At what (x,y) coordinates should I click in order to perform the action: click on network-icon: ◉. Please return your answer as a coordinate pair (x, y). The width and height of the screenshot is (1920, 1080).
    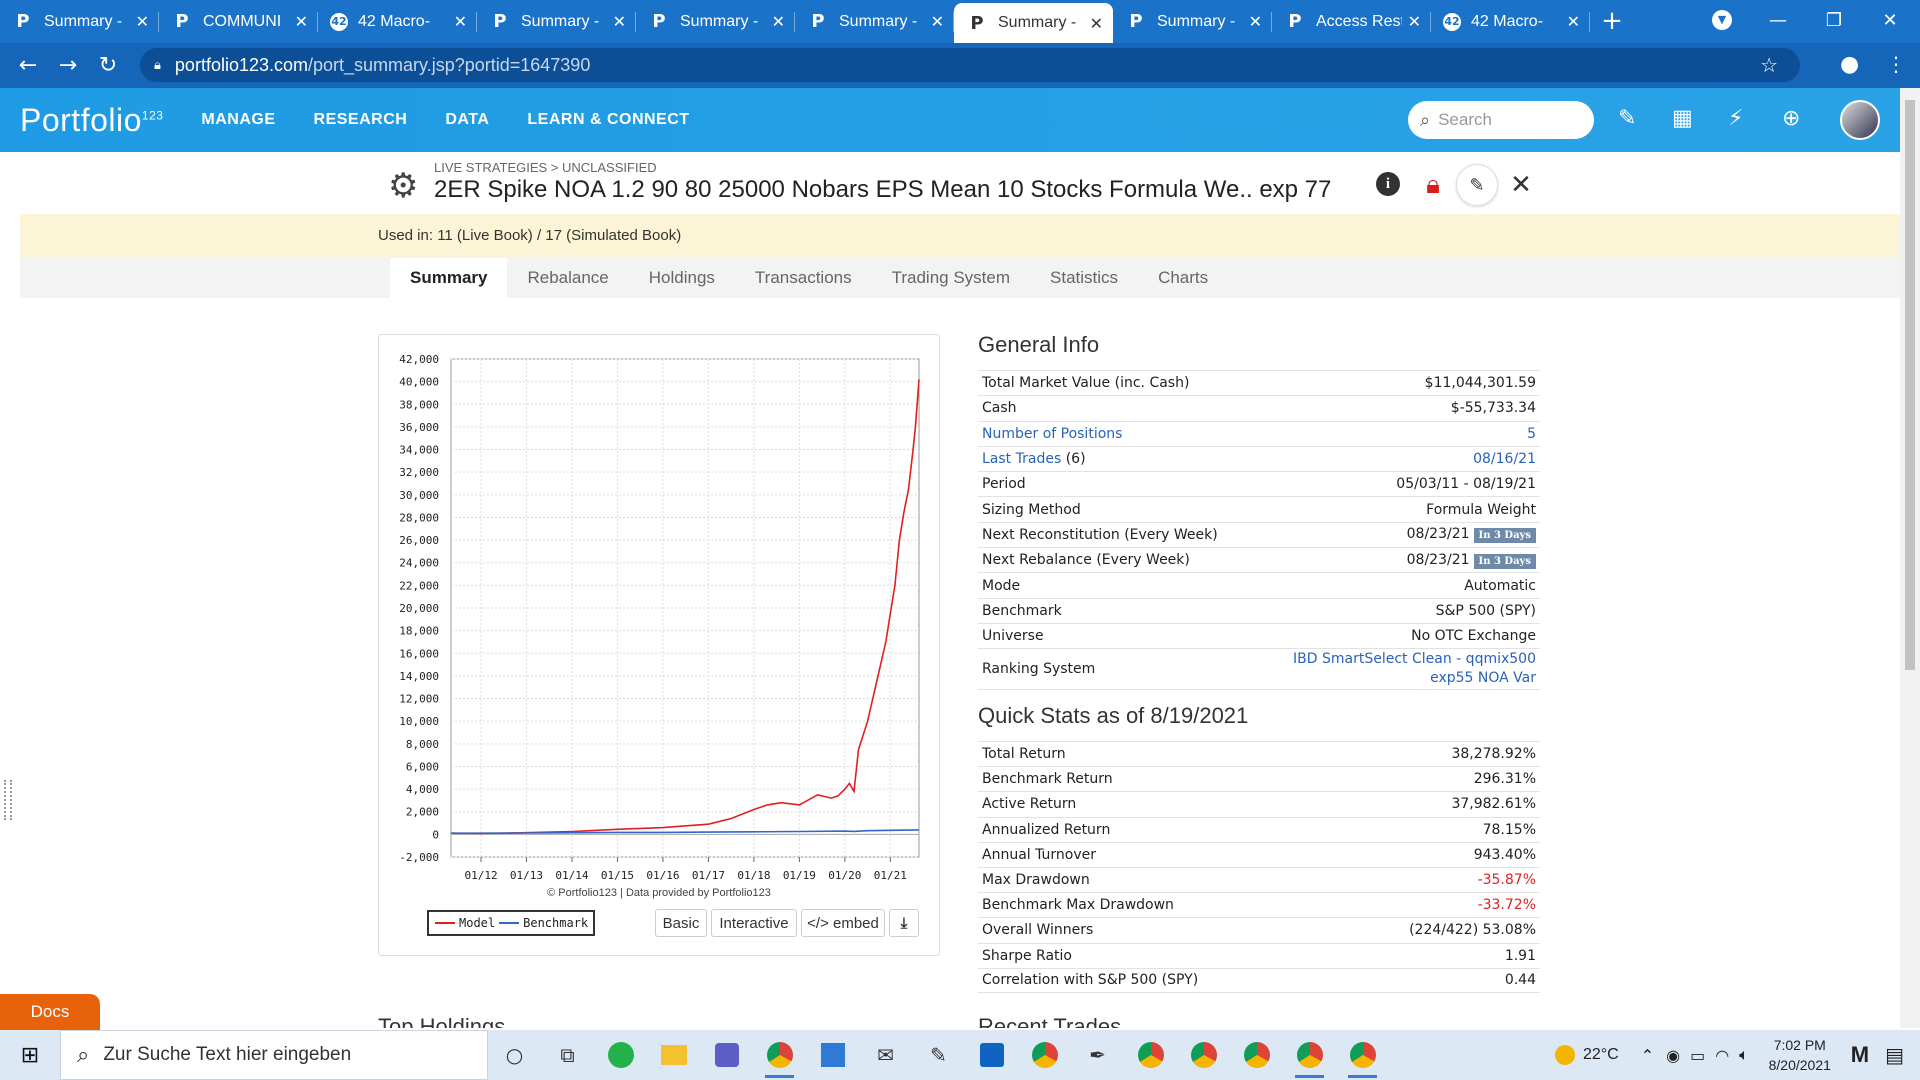
    Looking at the image, I should click on (1673, 1055).